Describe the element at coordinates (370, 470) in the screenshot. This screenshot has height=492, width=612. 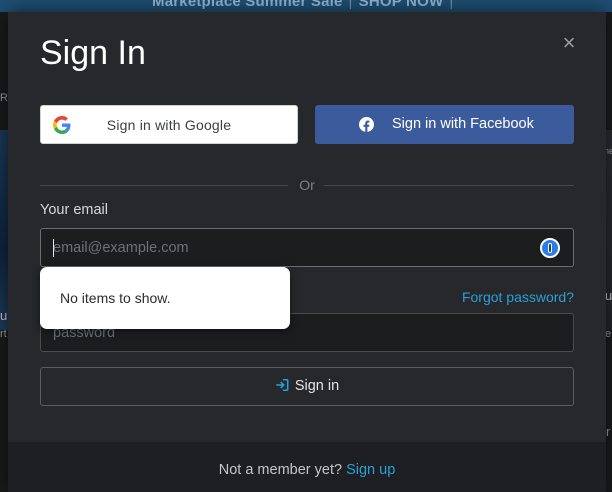
I see `sign-up-link: Sign up` at that location.